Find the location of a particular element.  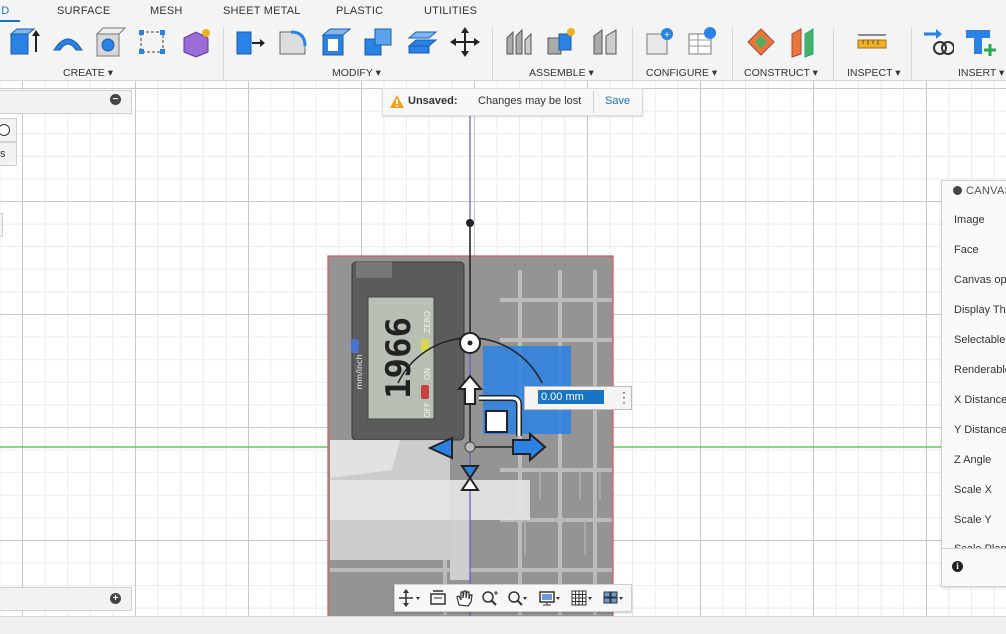

look-at-icon is located at coordinates (438, 598).